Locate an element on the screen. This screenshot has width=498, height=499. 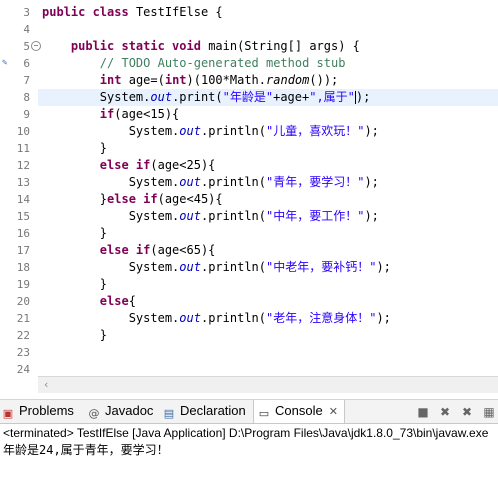
code-line: public class TestIfElse { is located at coordinates (270, 12).